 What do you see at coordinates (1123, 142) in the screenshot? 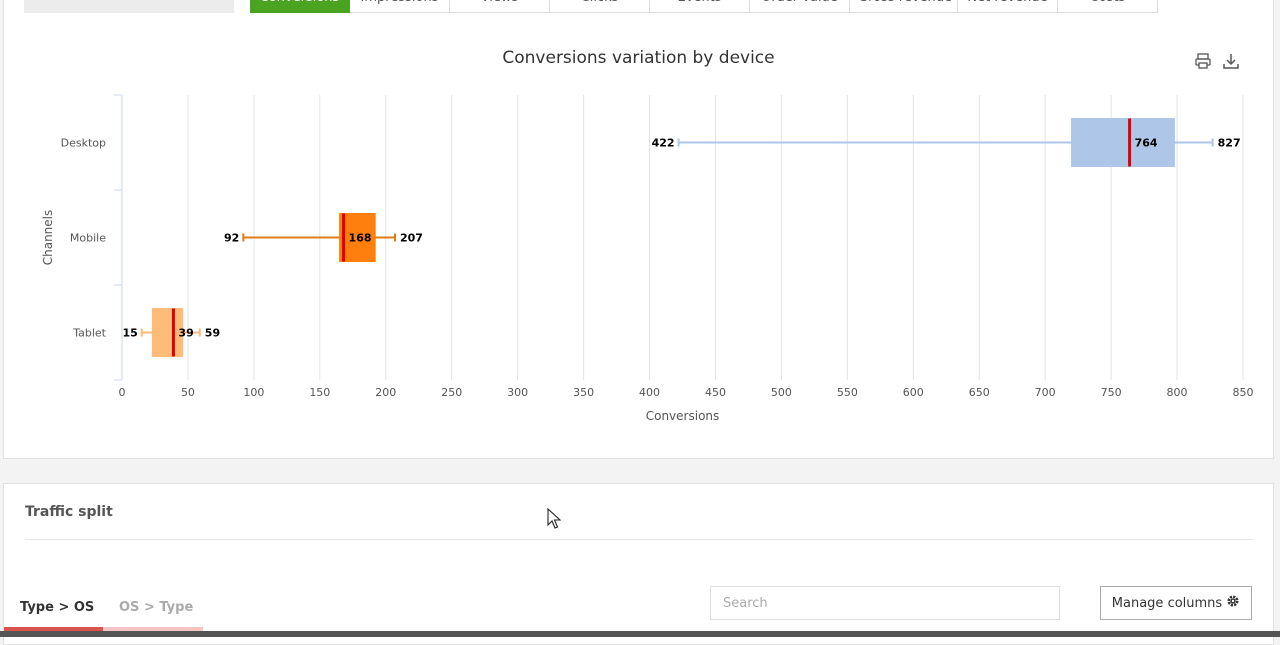
I see `box-iqr` at bounding box center [1123, 142].